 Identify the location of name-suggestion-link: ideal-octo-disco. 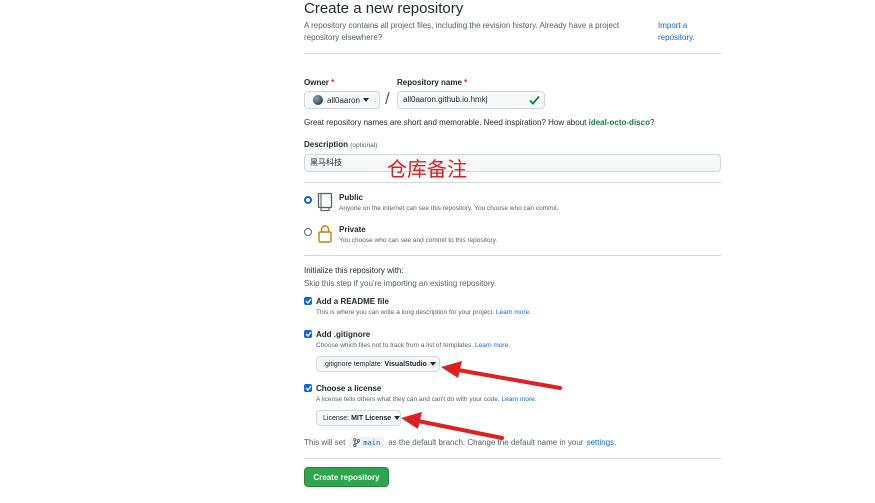
(619, 122).